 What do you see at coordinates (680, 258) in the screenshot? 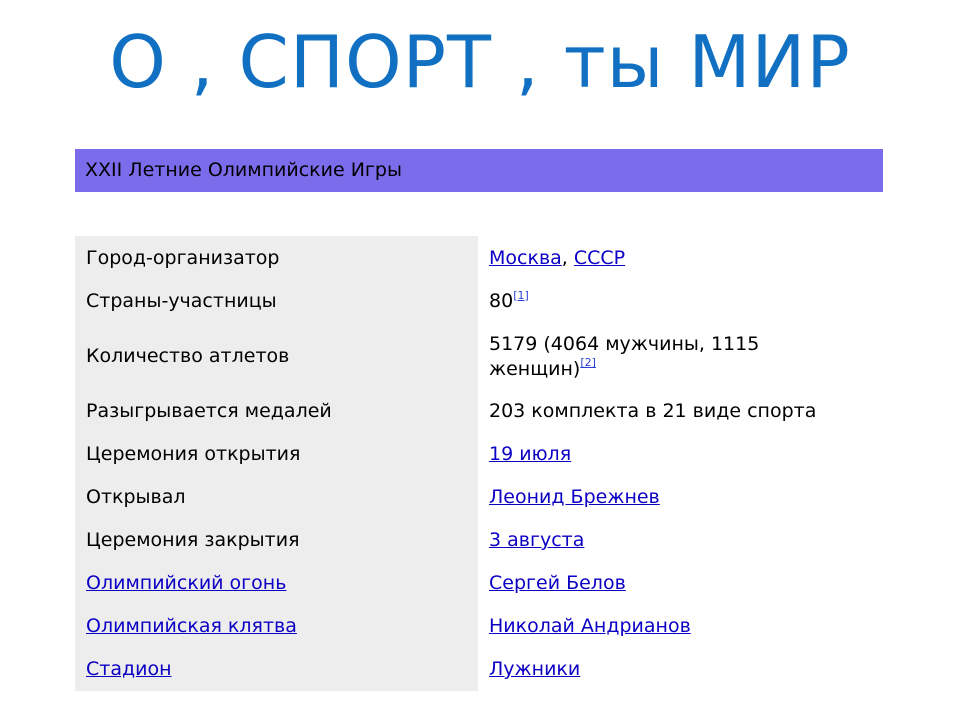
I see `row-value: Москва, СССР` at bounding box center [680, 258].